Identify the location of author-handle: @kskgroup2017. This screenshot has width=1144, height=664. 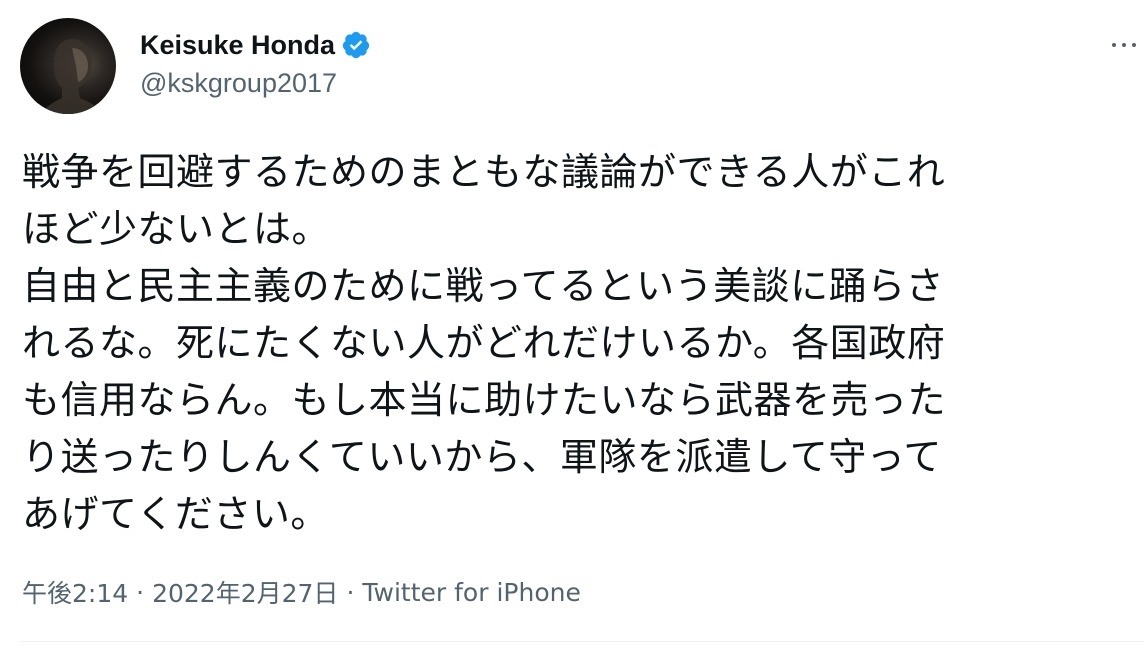
(238, 83).